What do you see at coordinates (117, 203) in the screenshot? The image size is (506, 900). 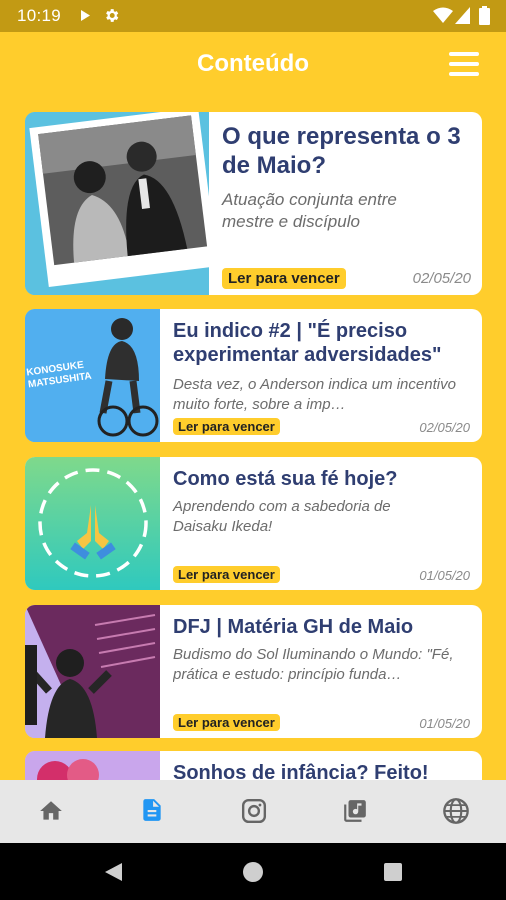 I see `article-thumbnail: 3 DE MAIO DE 1960` at bounding box center [117, 203].